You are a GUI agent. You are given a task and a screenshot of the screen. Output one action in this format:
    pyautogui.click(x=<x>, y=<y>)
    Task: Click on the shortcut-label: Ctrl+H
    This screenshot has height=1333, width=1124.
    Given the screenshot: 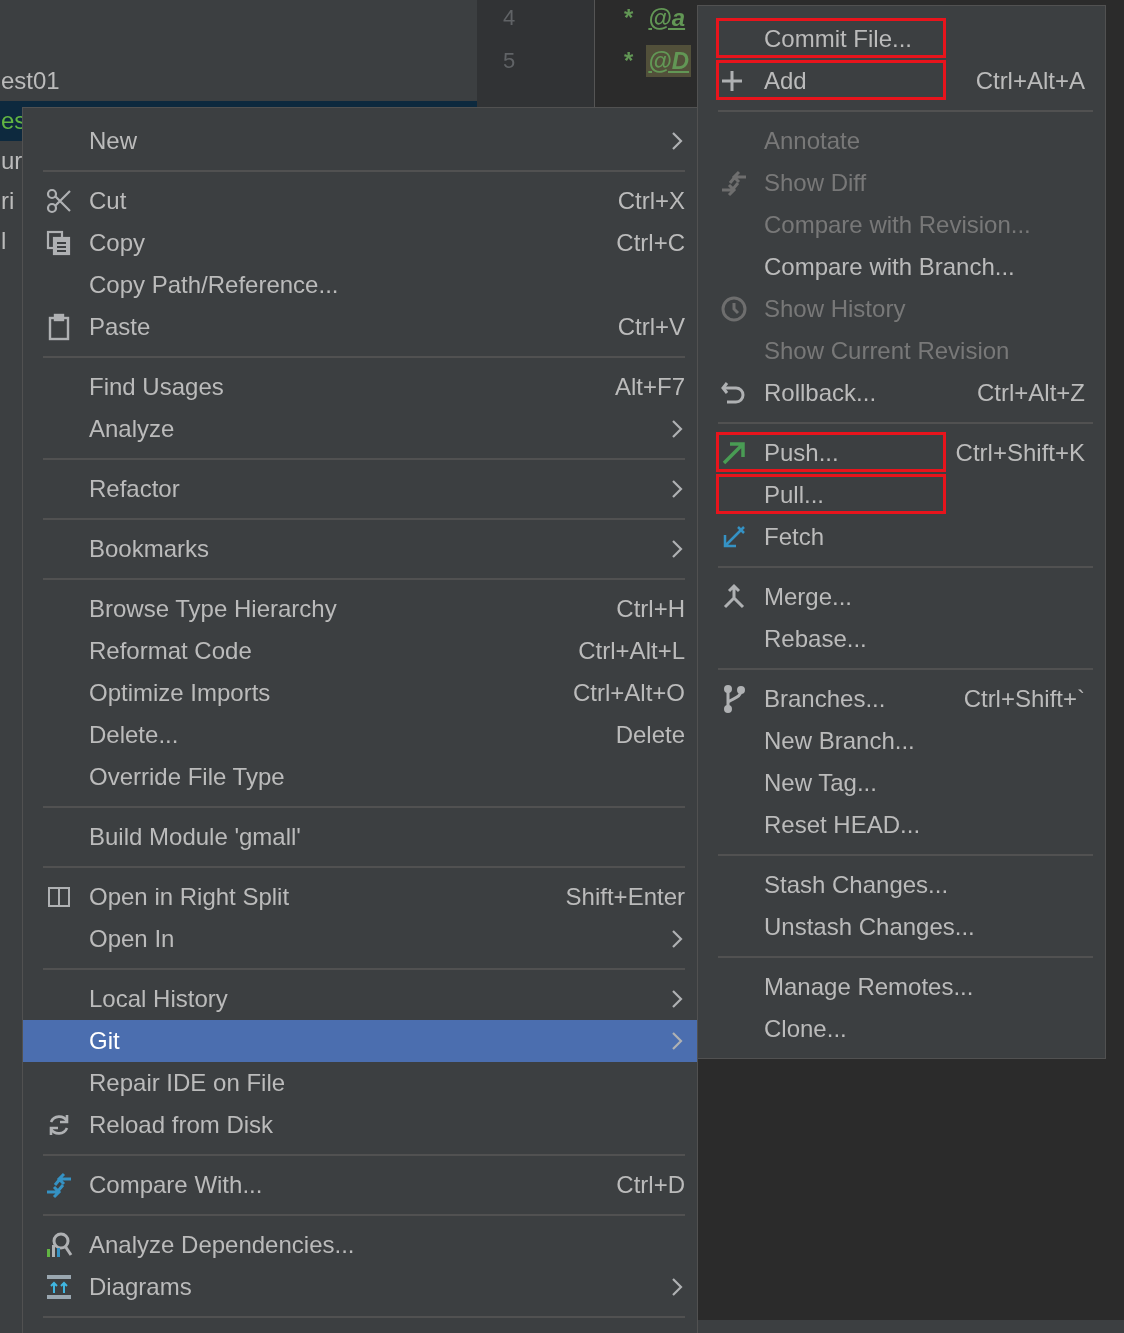 What is the action you would take?
    pyautogui.click(x=650, y=609)
    